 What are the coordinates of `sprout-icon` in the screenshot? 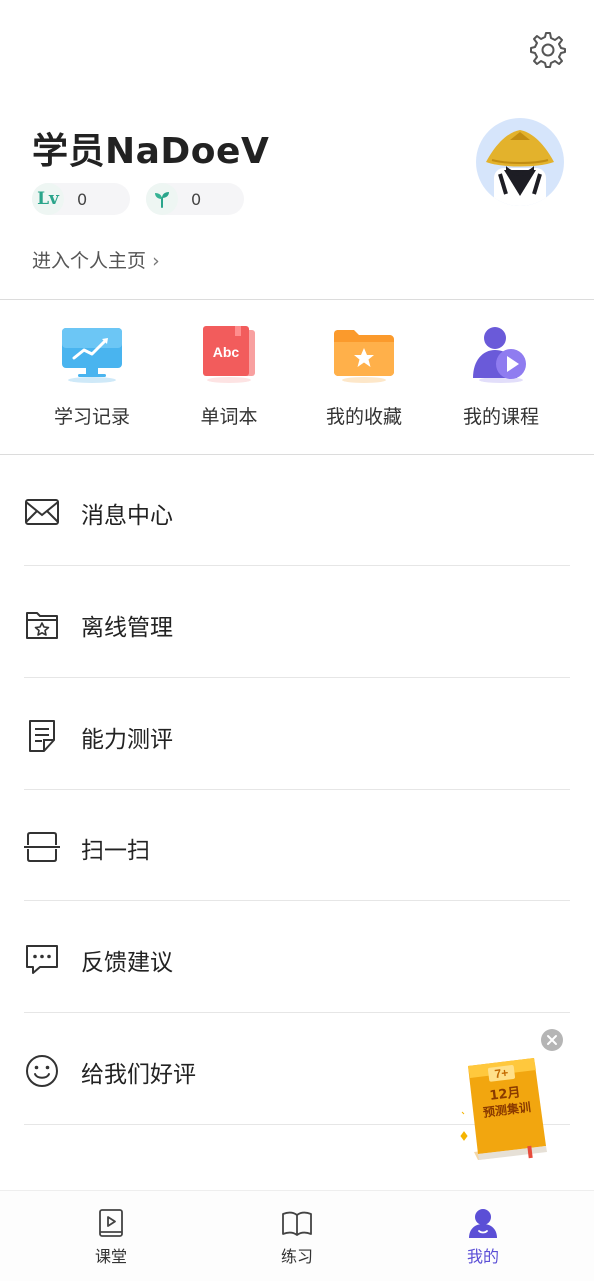 It's located at (162, 199).